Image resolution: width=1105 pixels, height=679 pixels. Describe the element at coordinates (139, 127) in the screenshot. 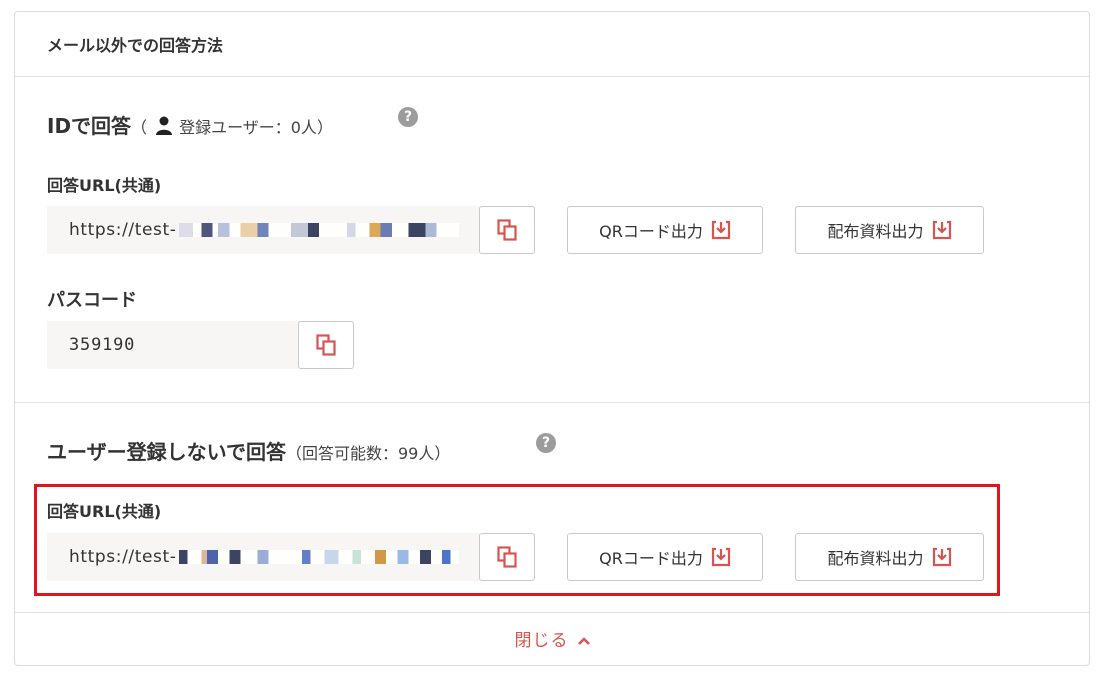

I see `paren-open: （` at that location.